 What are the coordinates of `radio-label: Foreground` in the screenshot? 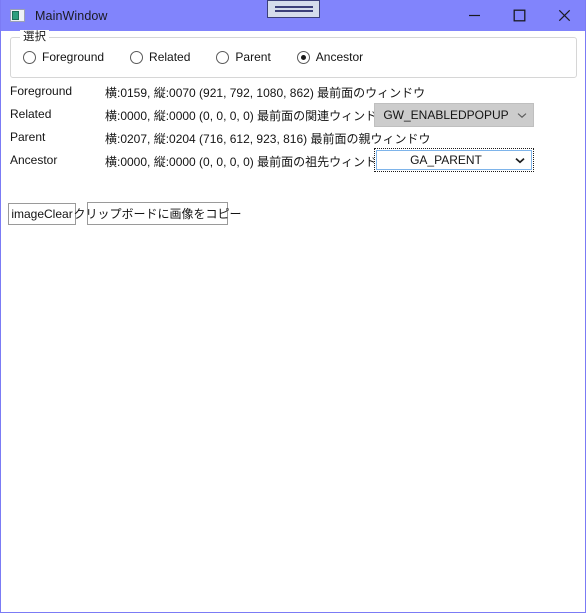 It's located at (73, 57).